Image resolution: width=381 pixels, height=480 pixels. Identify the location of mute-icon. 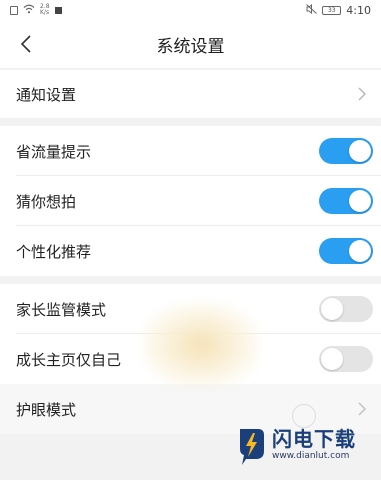
(312, 10).